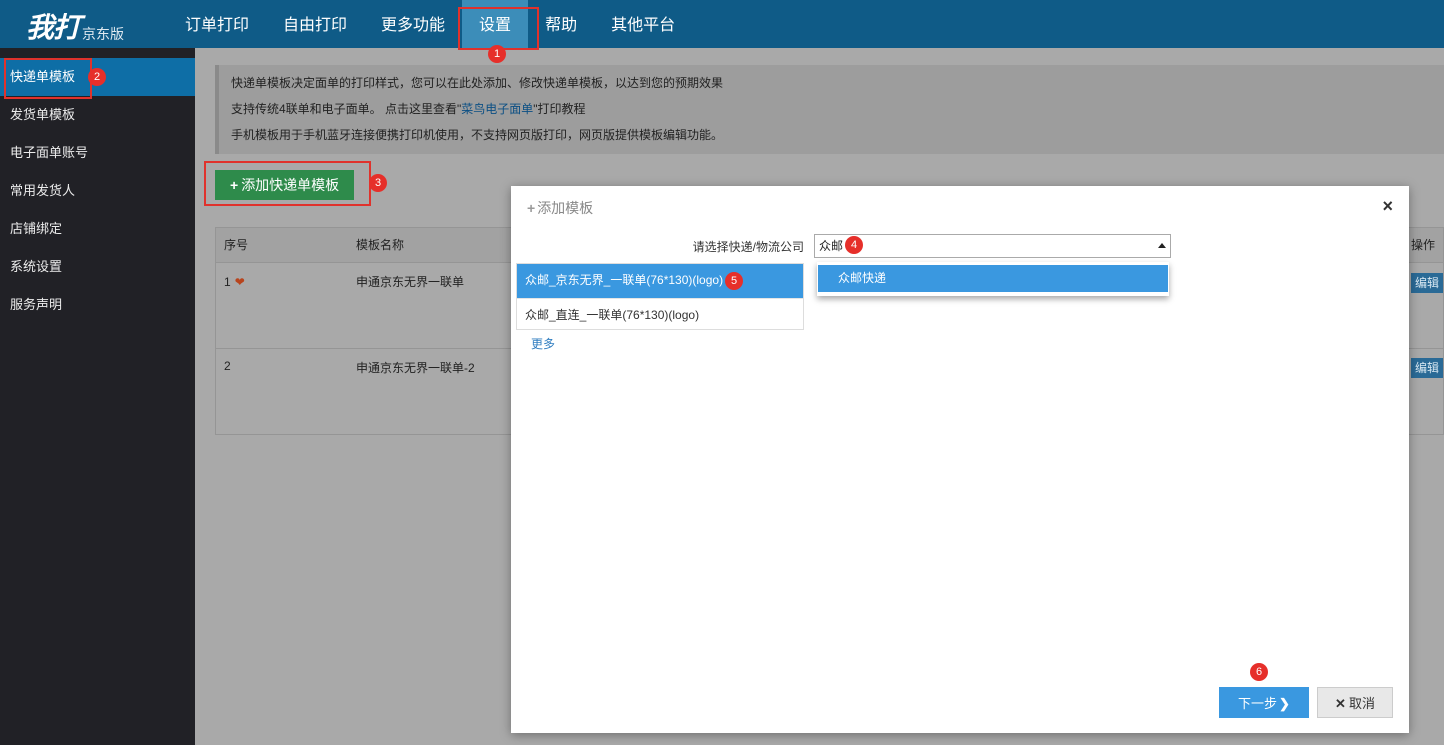 The width and height of the screenshot is (1444, 745). What do you see at coordinates (97, 153) in the screenshot?
I see `sidebar-item-eorder-account: 电子面单账号` at bounding box center [97, 153].